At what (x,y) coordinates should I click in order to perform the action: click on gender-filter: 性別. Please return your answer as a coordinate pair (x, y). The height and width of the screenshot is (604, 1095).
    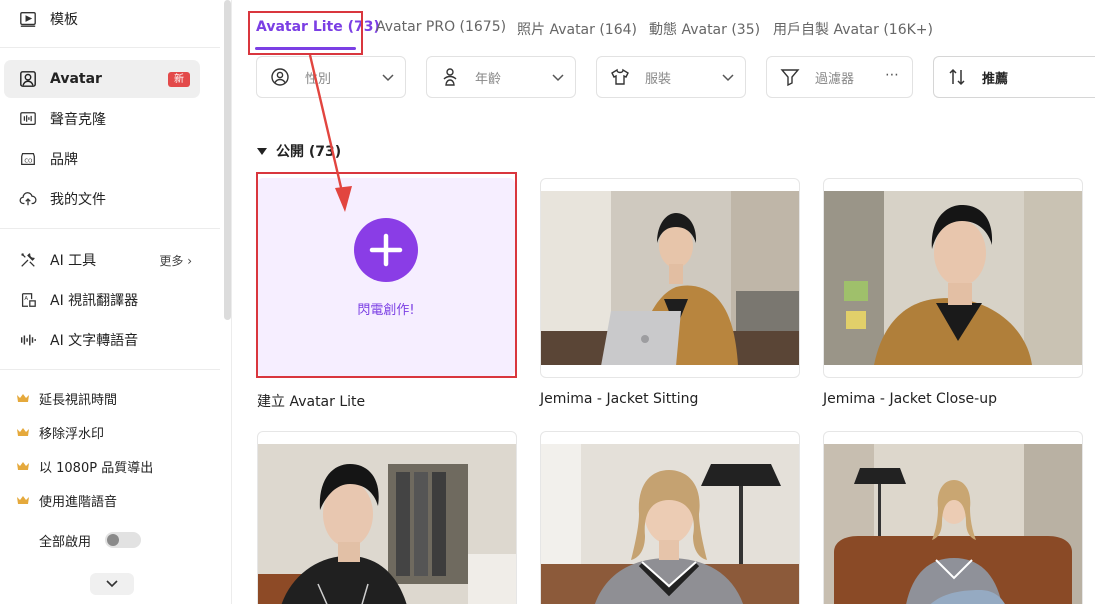
    Looking at the image, I should click on (331, 77).